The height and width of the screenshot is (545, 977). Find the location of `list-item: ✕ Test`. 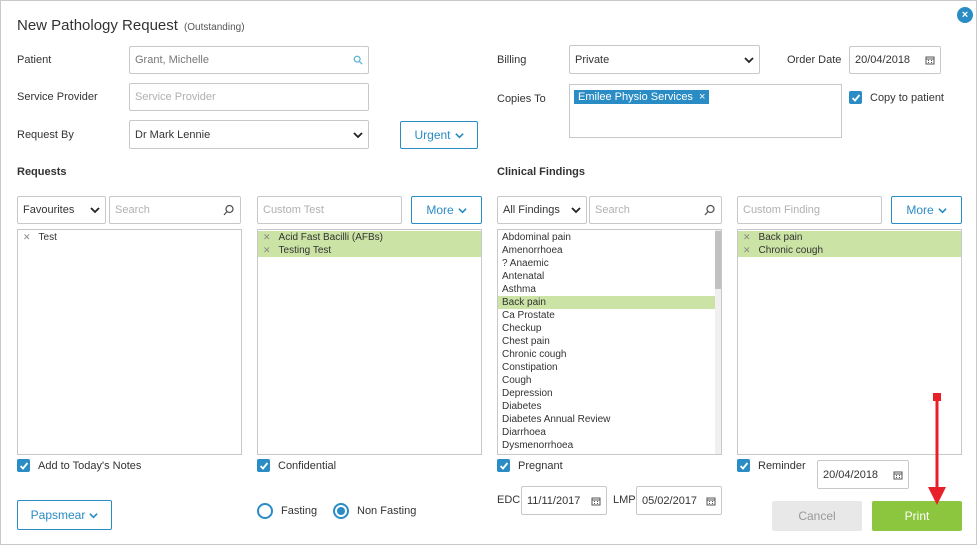

list-item: ✕ Test is located at coordinates (129, 237).